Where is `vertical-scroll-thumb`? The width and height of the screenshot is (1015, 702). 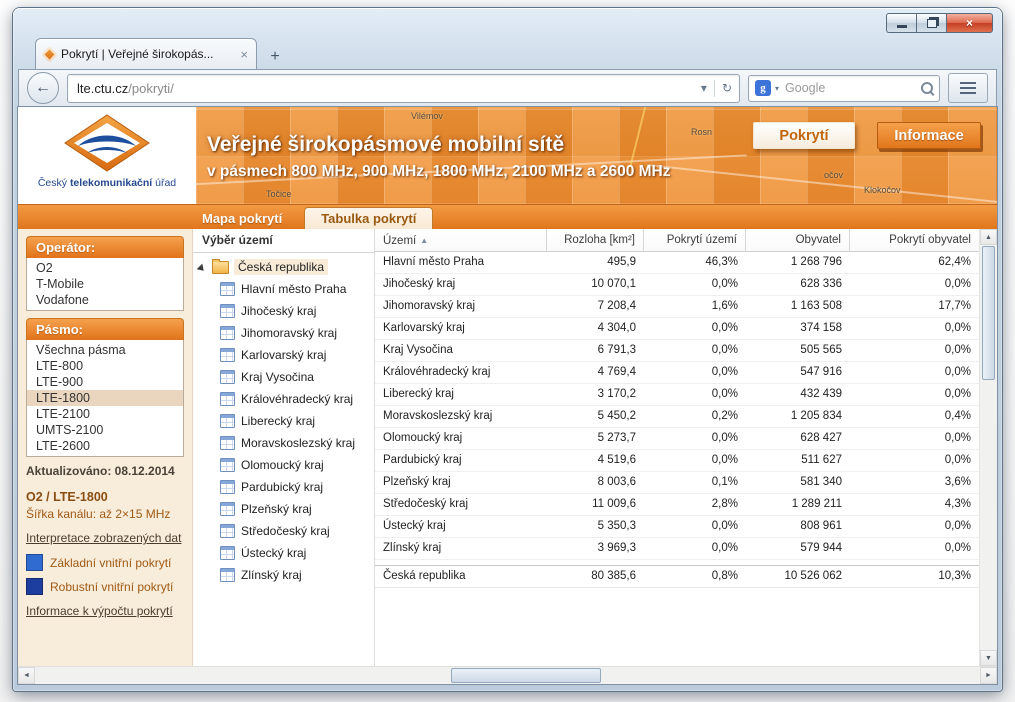
vertical-scroll-thumb is located at coordinates (988, 313).